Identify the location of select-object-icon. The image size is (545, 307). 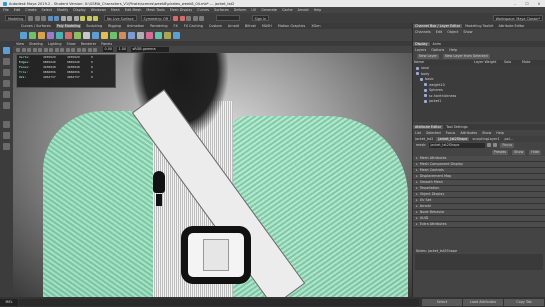
(70, 18).